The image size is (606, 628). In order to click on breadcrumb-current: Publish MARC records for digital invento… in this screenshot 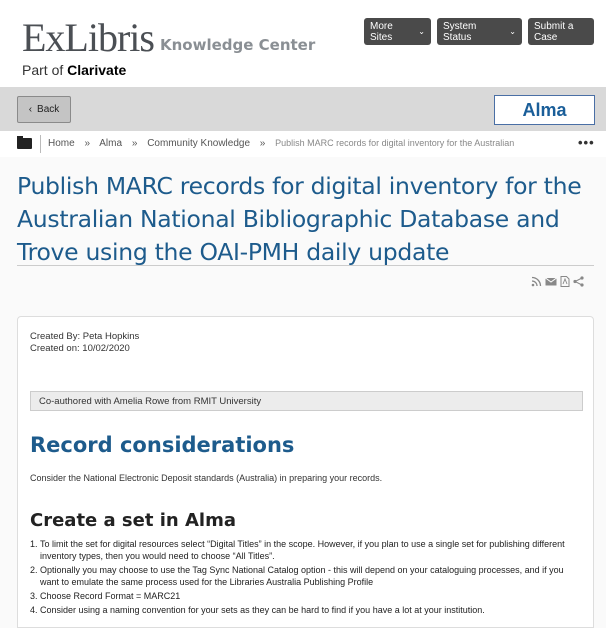, I will do `click(395, 143)`.